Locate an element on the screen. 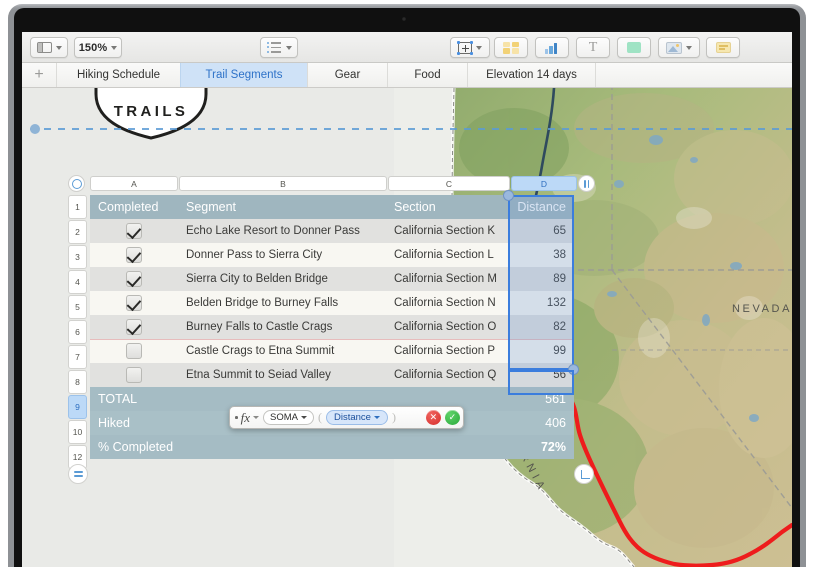 This screenshot has width=814, height=567. footer-value-percent-completed: 72% is located at coordinates (541, 447).